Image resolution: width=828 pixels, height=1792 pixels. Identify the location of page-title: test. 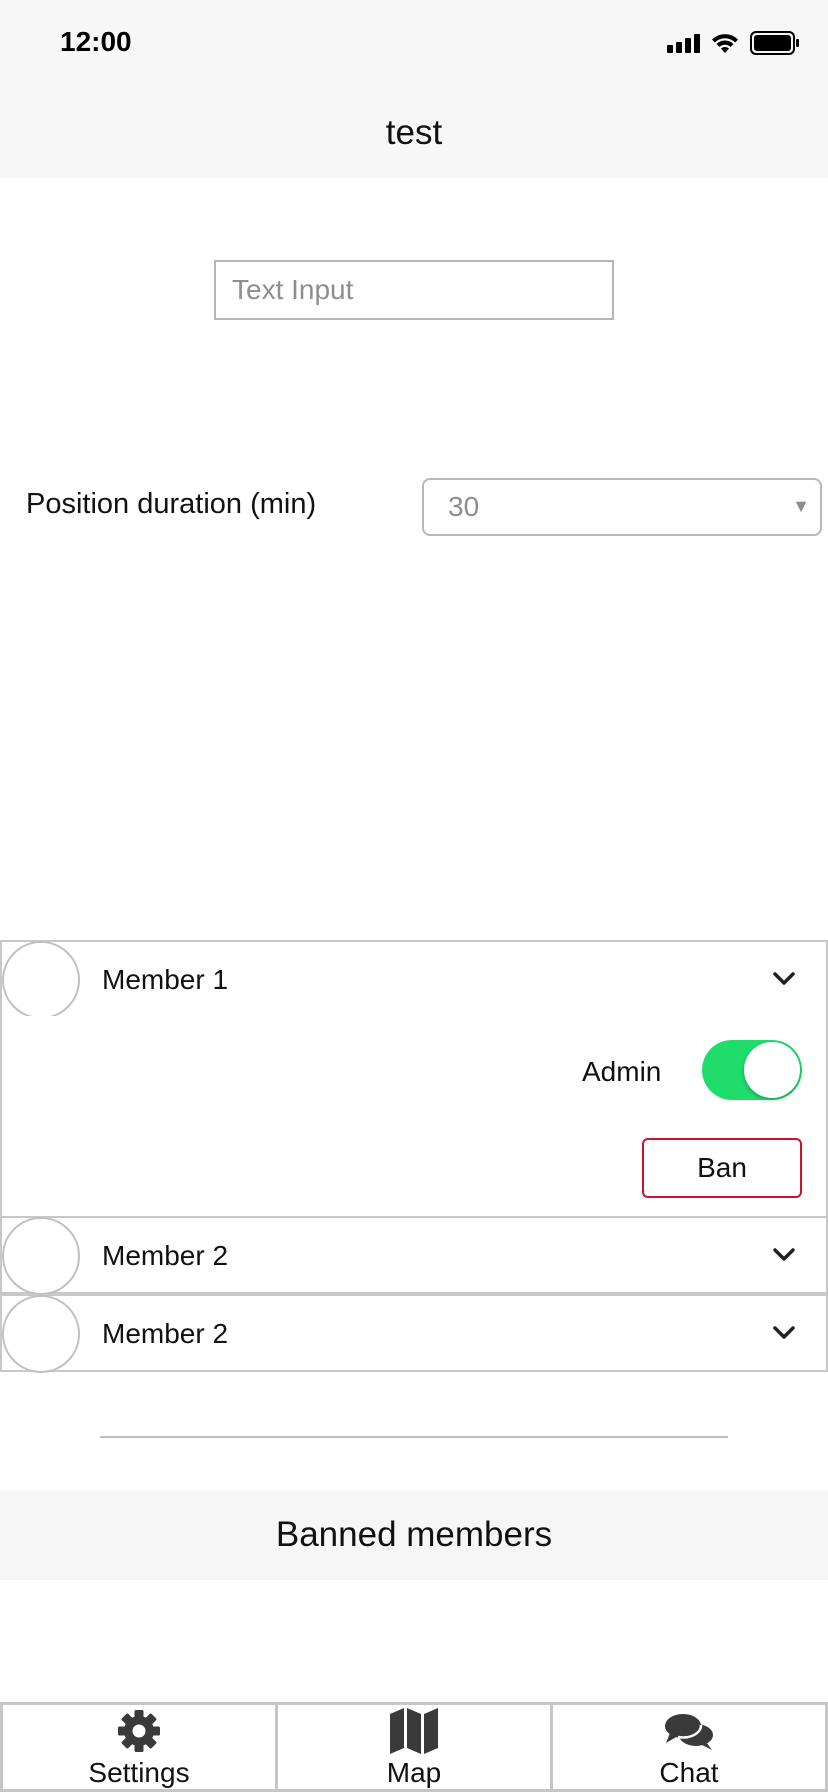
(414, 132).